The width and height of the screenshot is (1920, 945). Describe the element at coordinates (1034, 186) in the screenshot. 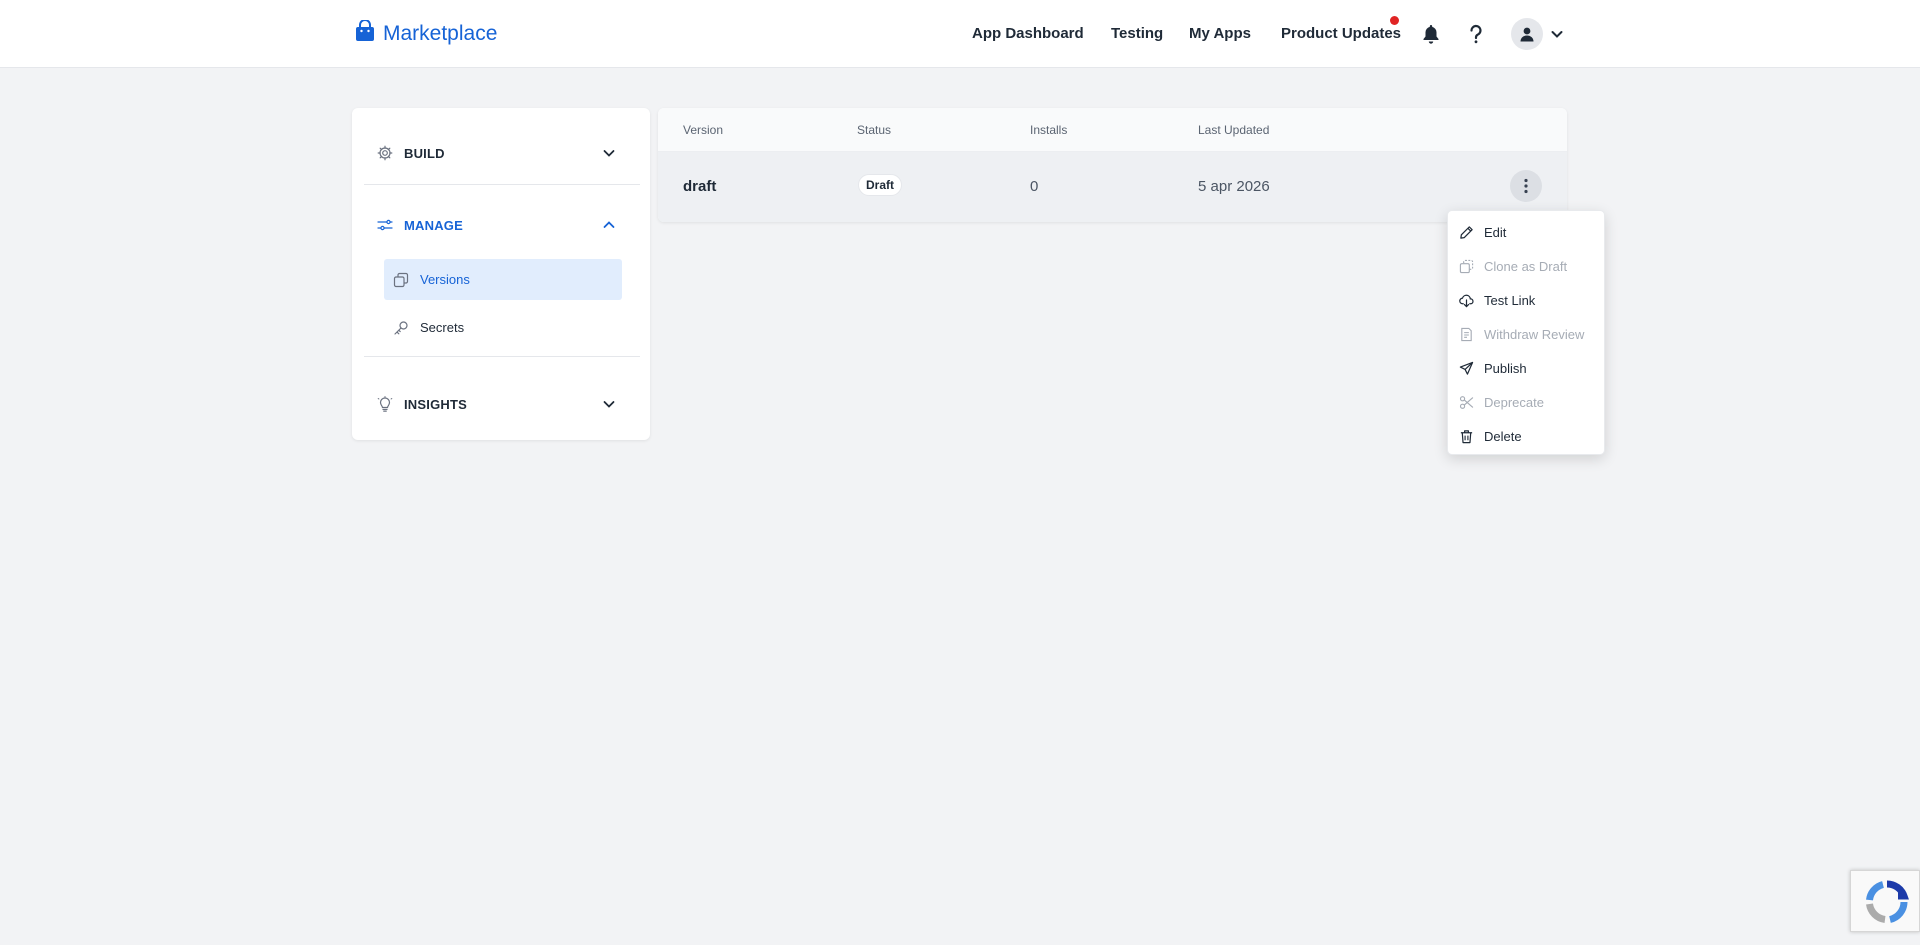

I see `installs-cell: 0` at that location.